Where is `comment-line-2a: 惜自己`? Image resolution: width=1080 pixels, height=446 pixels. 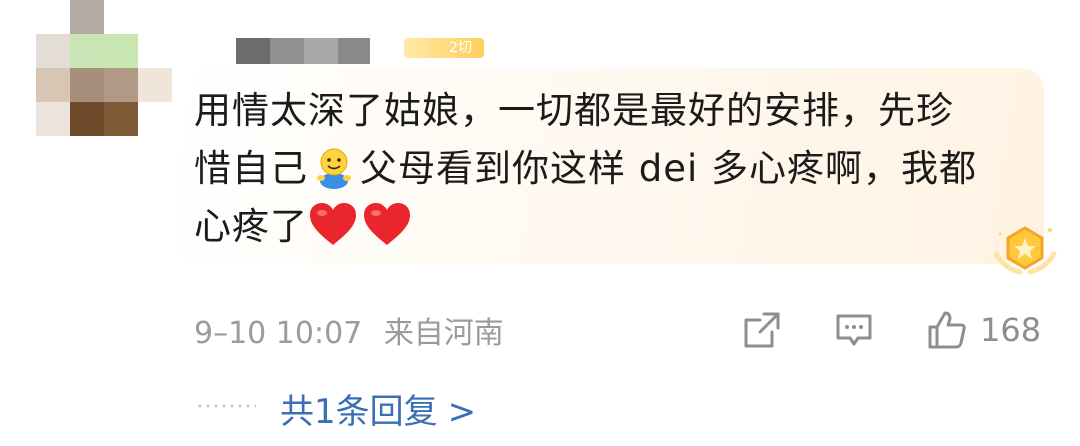
comment-line-2a: 惜自己 is located at coordinates (251, 168).